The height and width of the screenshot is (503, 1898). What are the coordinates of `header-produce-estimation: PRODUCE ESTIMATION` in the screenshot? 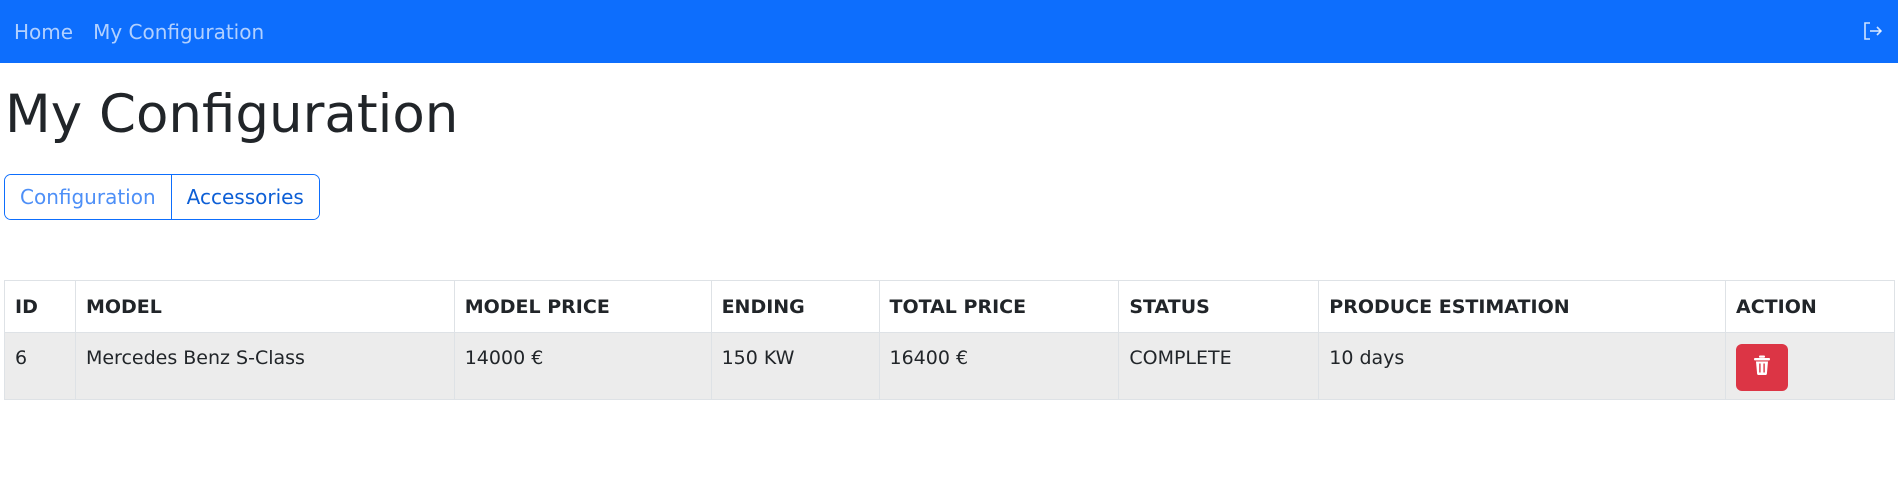 It's located at (1522, 306).